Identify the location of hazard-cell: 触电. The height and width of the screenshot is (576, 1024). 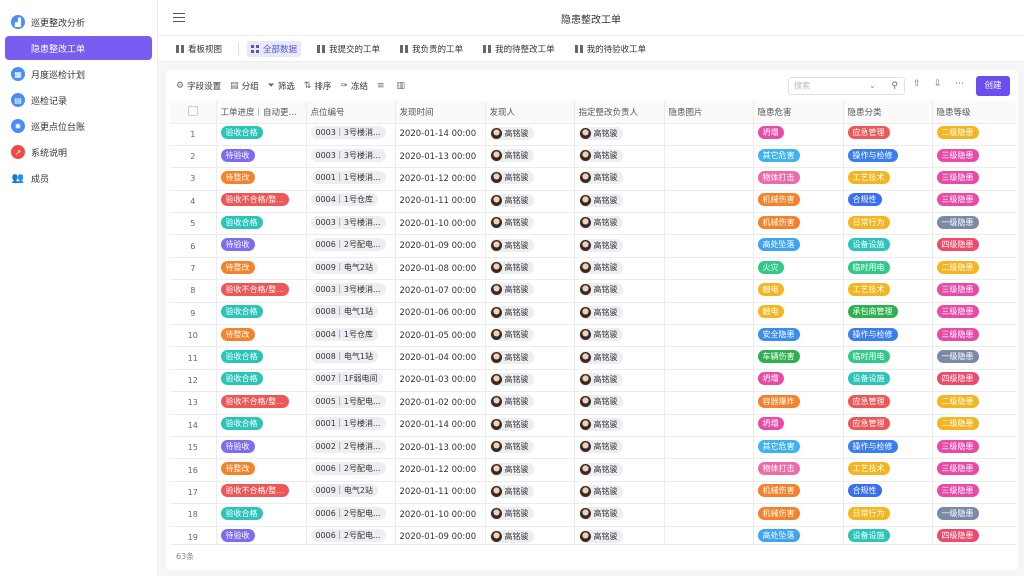
(798, 291).